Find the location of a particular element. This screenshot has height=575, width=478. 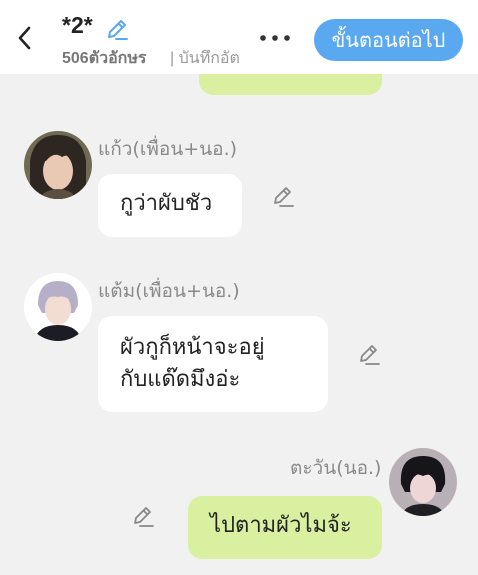

edit-title-button is located at coordinates (117, 29).